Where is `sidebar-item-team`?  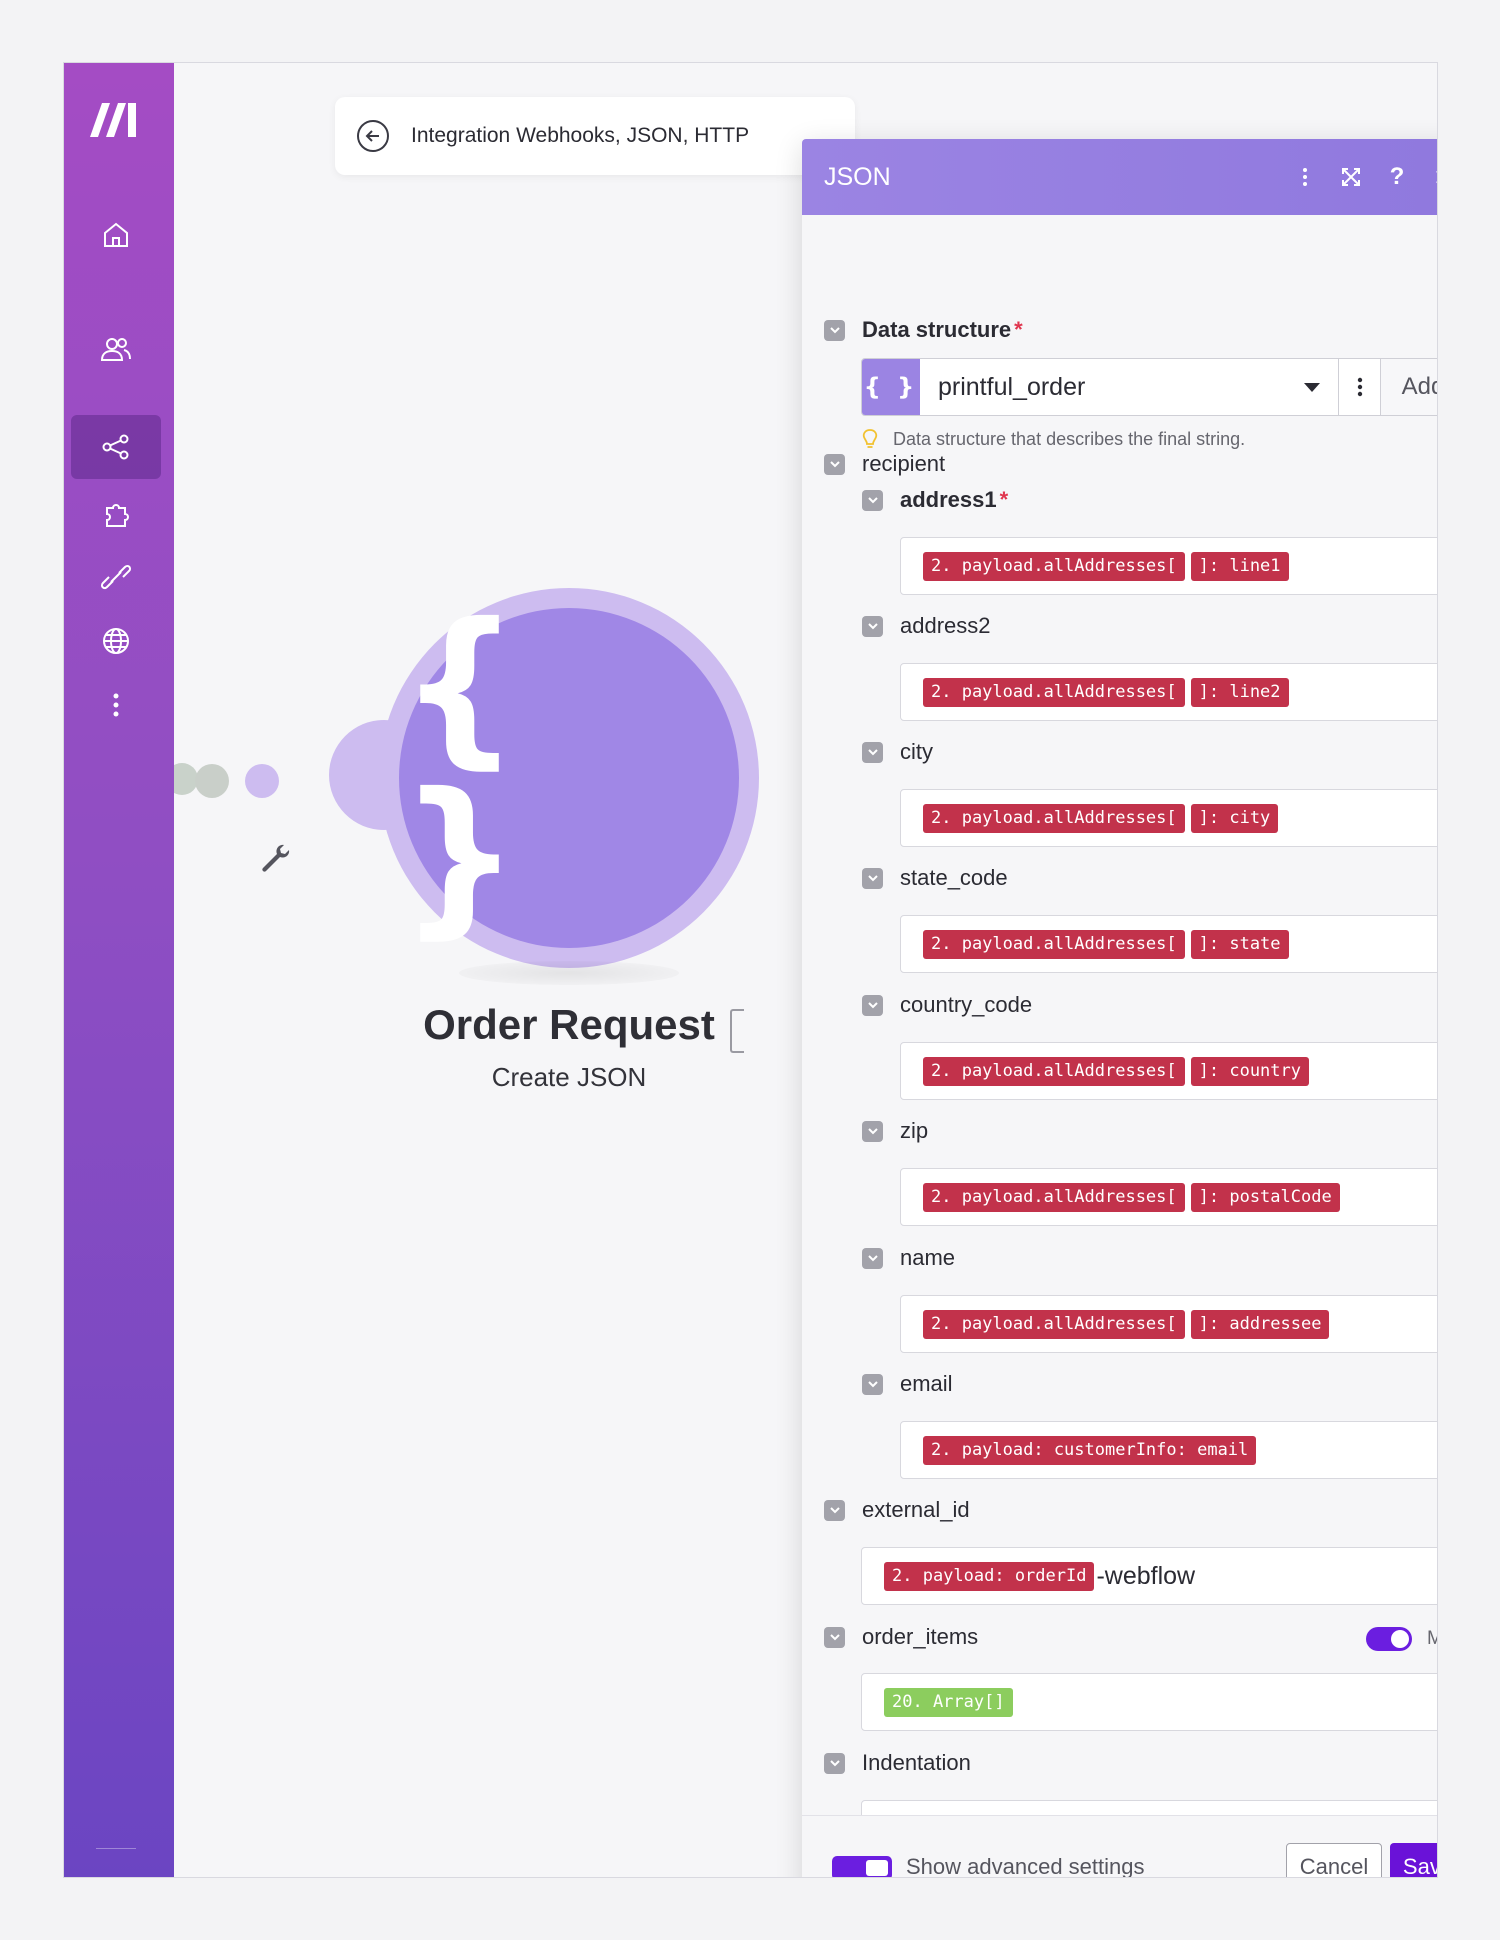 sidebar-item-team is located at coordinates (116, 349).